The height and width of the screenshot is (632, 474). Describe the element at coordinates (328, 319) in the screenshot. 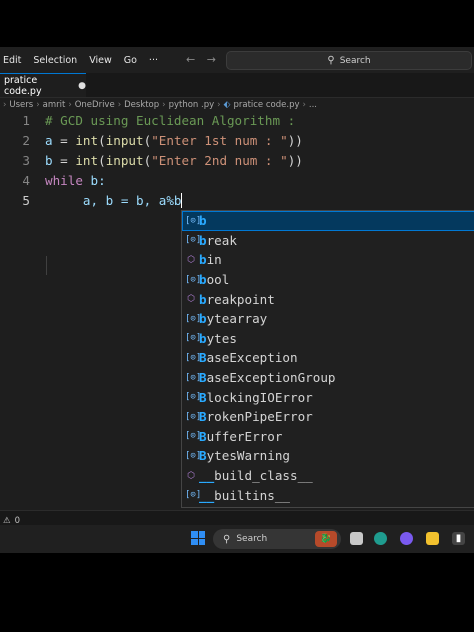

I see `suggestion-item: [⊙] b ytearray` at that location.